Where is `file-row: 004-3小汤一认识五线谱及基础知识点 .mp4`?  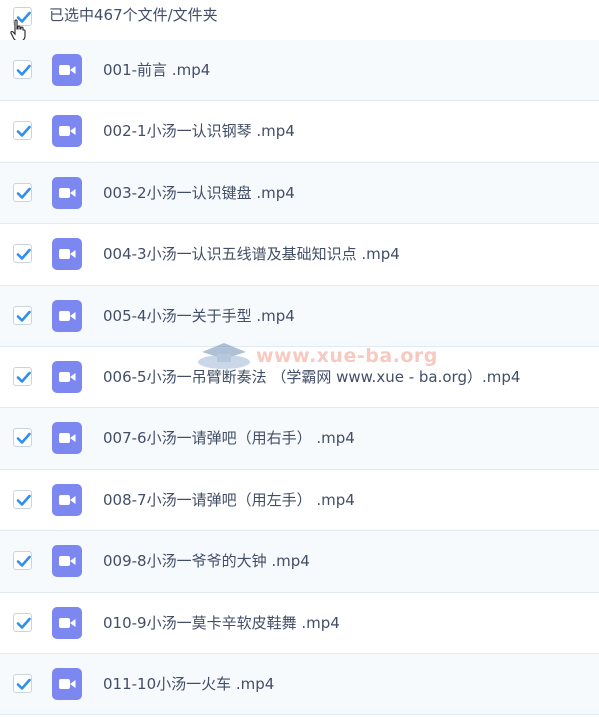
file-row: 004-3小汤一认识五线谱及基础知识点 .mp4 is located at coordinates (299, 255).